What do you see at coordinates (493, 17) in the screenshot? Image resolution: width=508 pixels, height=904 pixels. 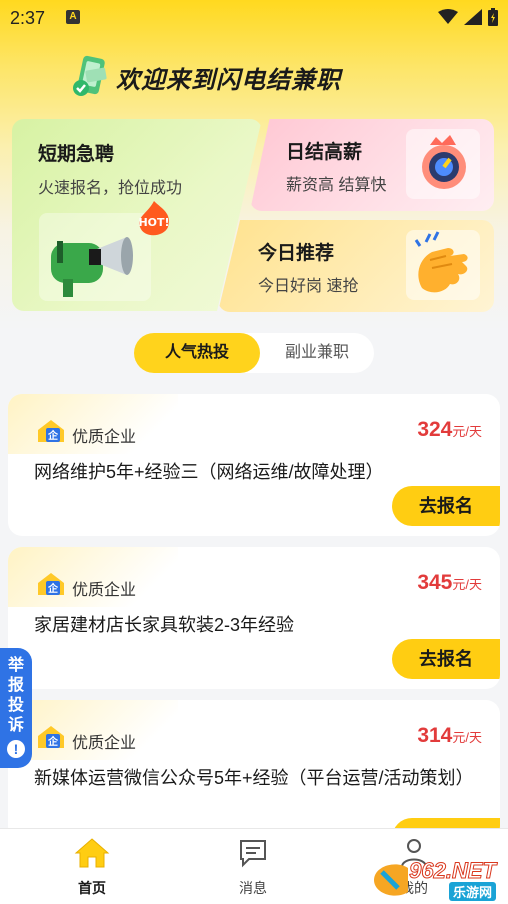 I see `battery-icon` at bounding box center [493, 17].